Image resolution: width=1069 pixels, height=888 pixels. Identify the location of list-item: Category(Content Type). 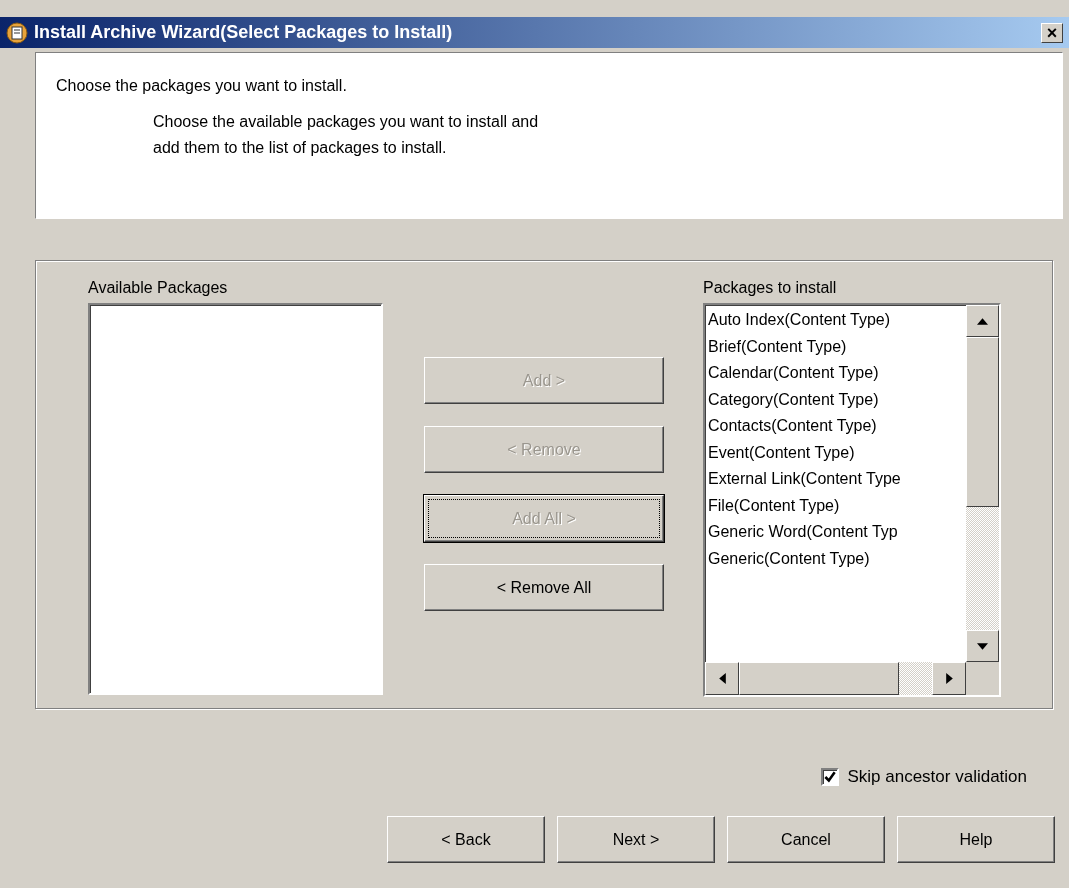
(837, 399).